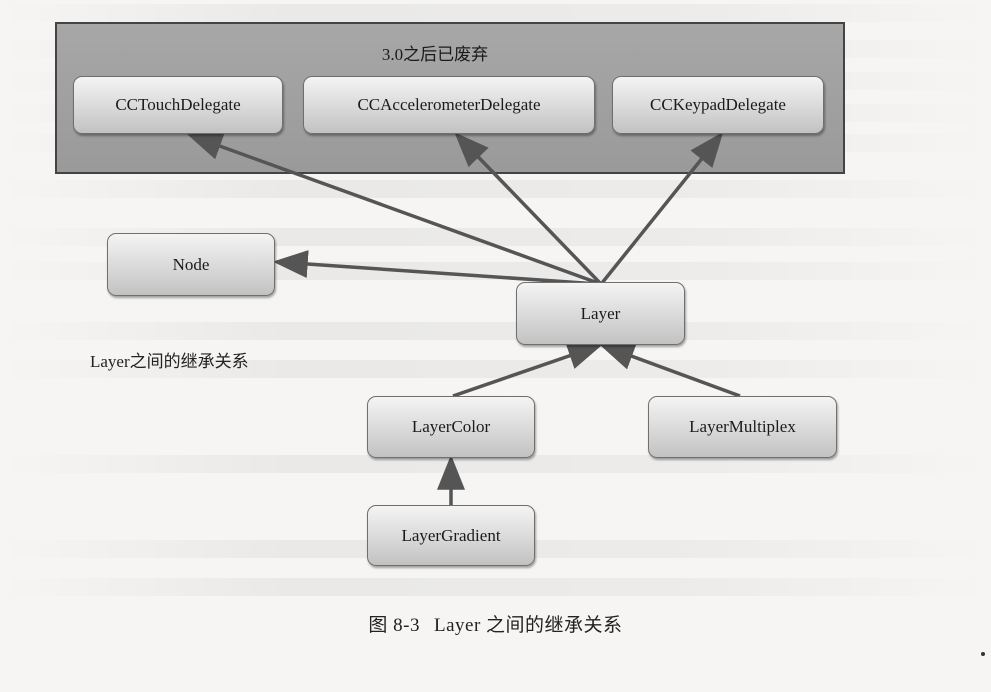  What do you see at coordinates (718, 105) in the screenshot?
I see `node-cckeypaddelegate: CCKeypadDelegate` at bounding box center [718, 105].